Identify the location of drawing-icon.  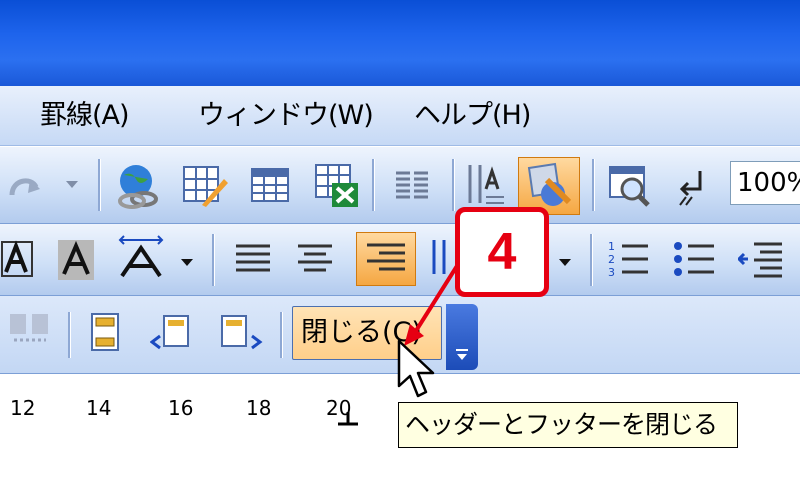
(486, 185).